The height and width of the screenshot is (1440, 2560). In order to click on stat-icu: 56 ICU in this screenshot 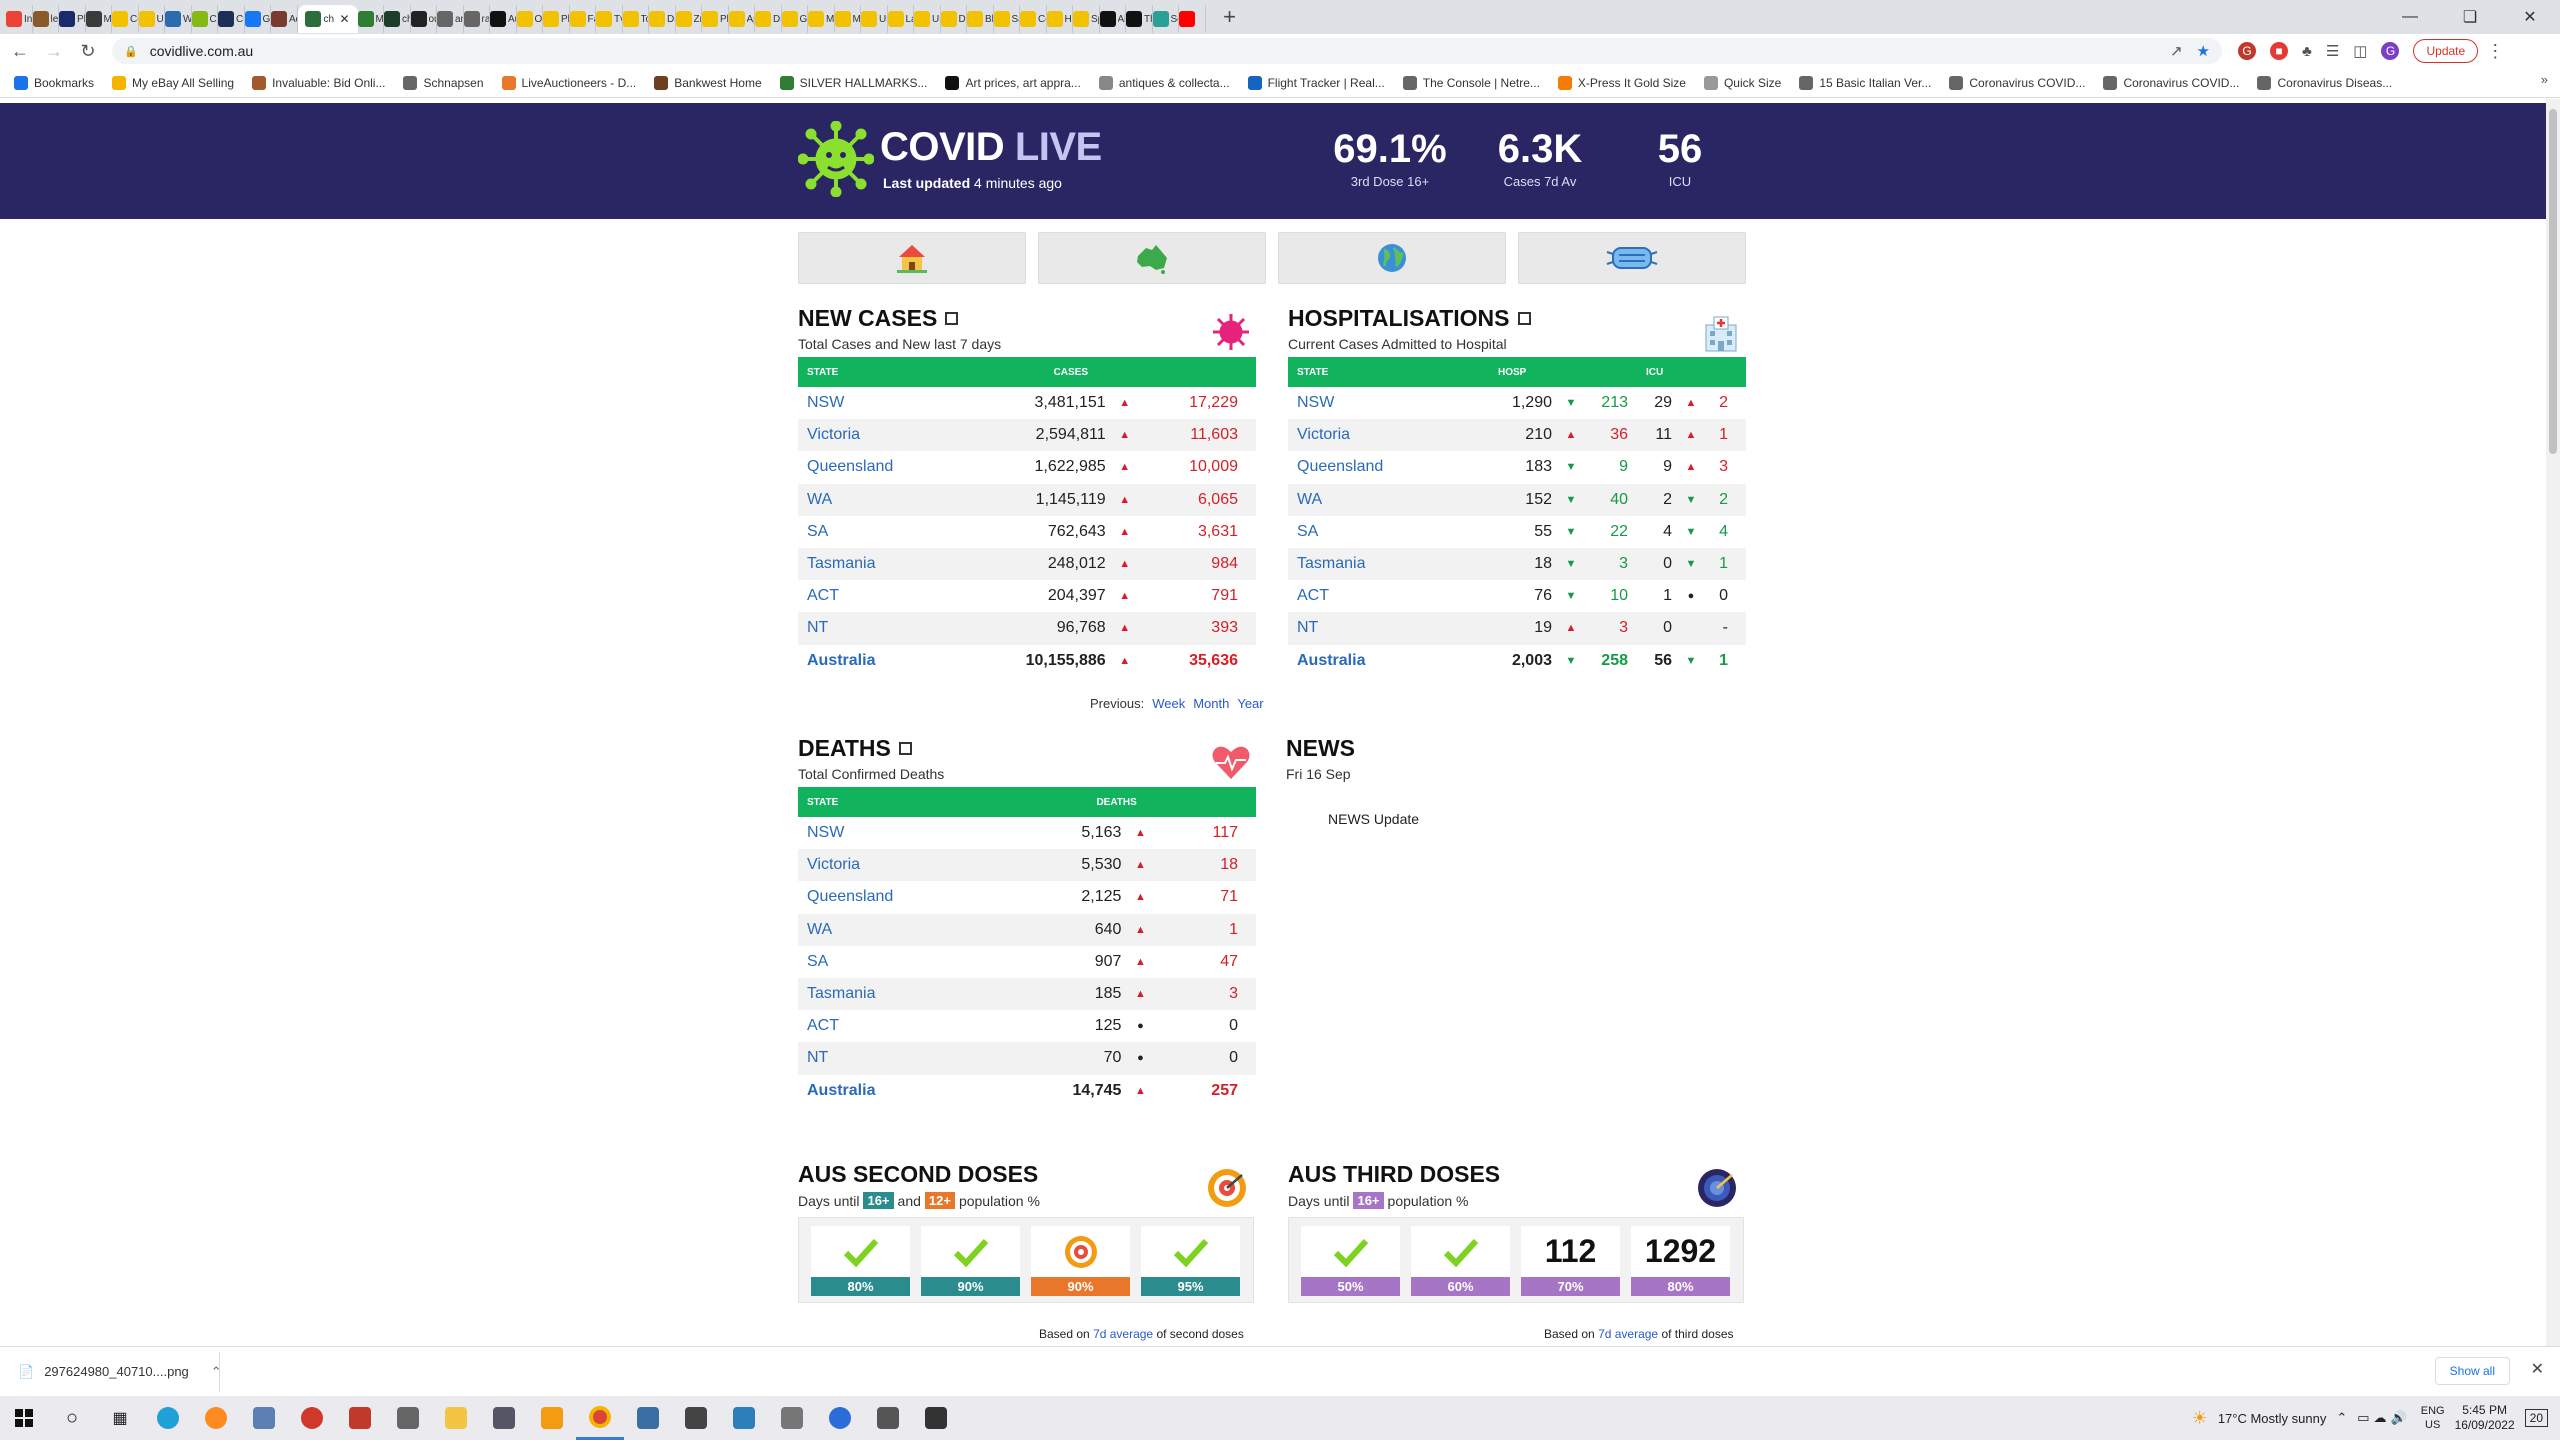, I will do `click(1680, 158)`.